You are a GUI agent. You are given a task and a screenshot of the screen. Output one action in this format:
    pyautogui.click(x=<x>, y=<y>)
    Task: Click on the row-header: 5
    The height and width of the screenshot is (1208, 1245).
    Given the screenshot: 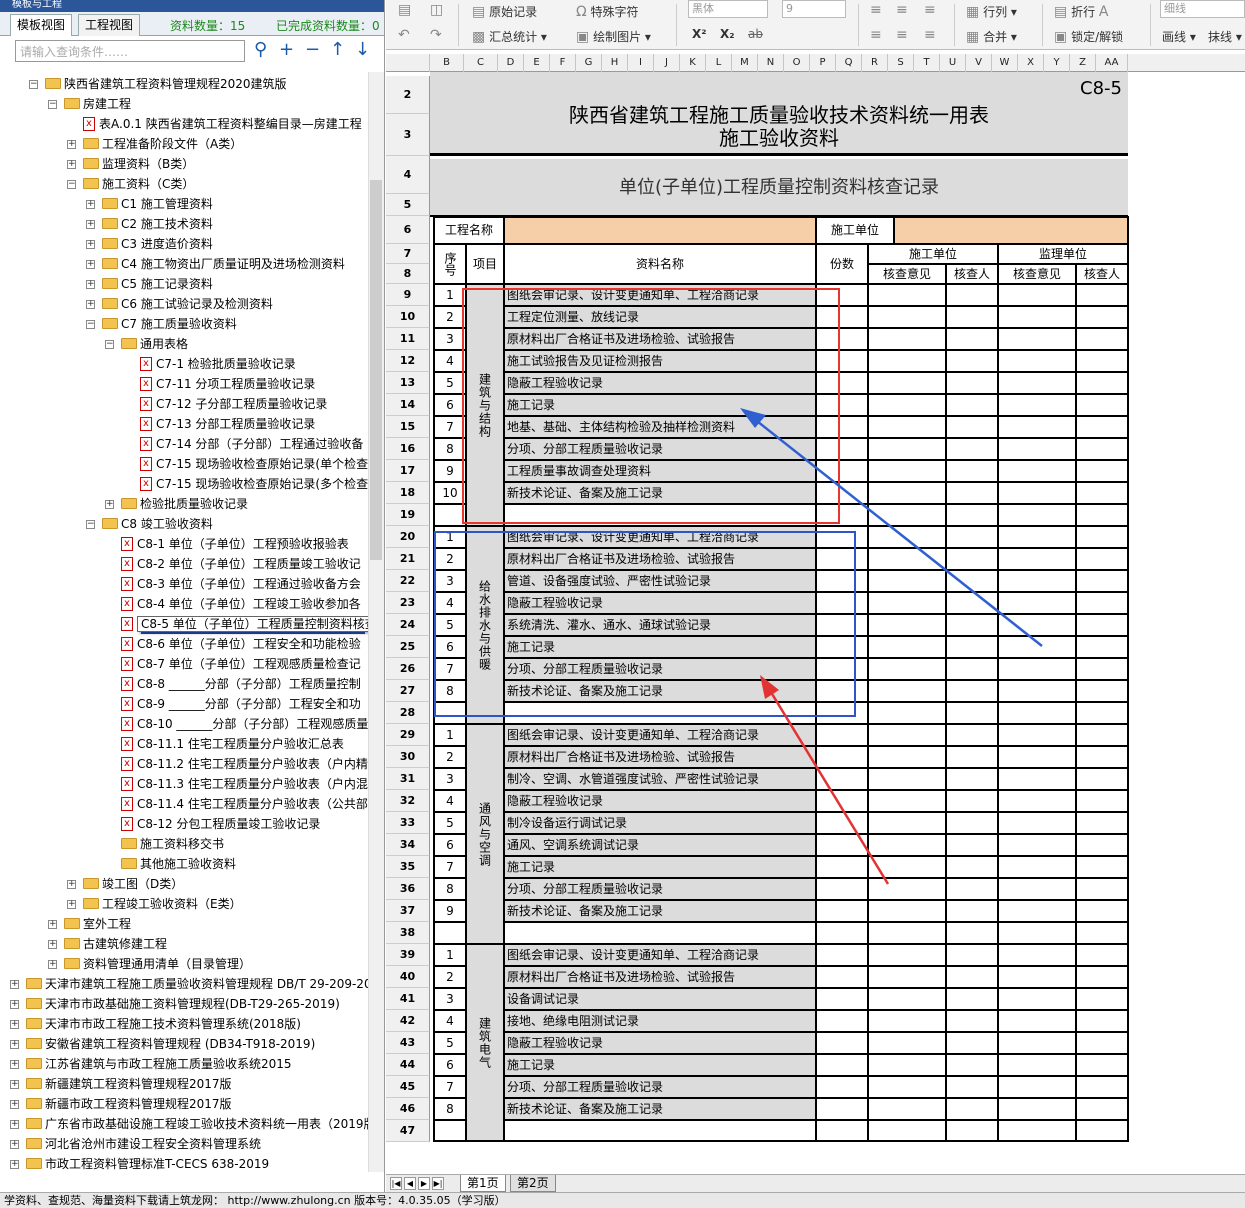 What is the action you would take?
    pyautogui.click(x=408, y=205)
    